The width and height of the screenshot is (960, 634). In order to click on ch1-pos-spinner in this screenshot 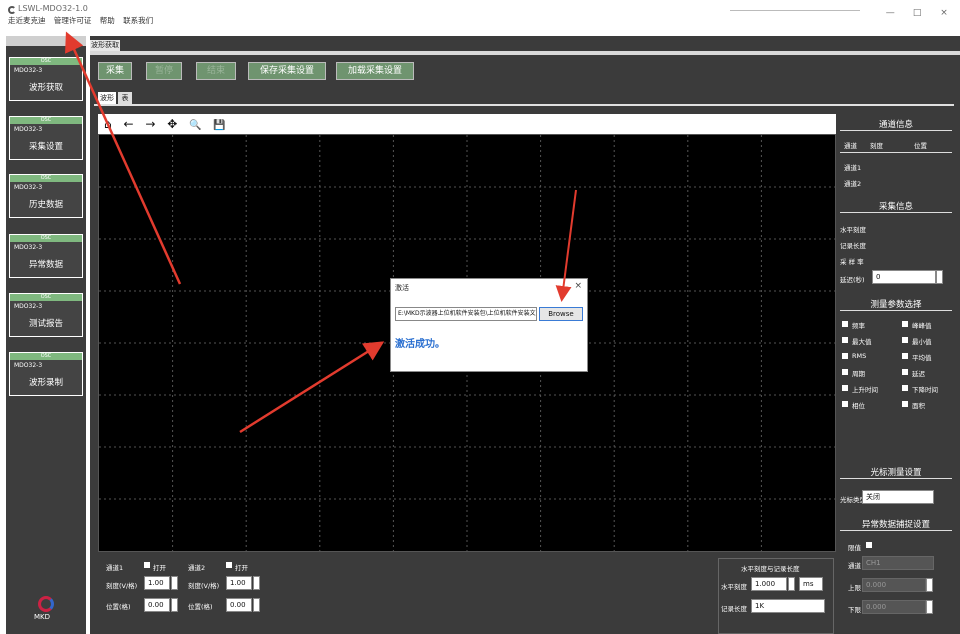, I will do `click(174, 605)`.